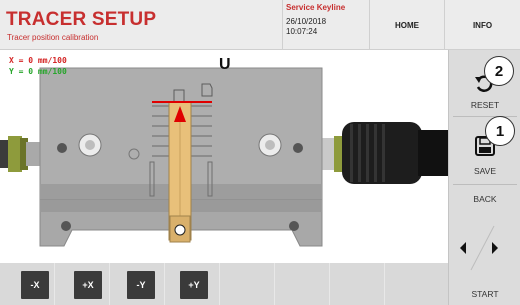  What do you see at coordinates (302, 31) in the screenshot?
I see `service-time: 10:07:24` at bounding box center [302, 31].